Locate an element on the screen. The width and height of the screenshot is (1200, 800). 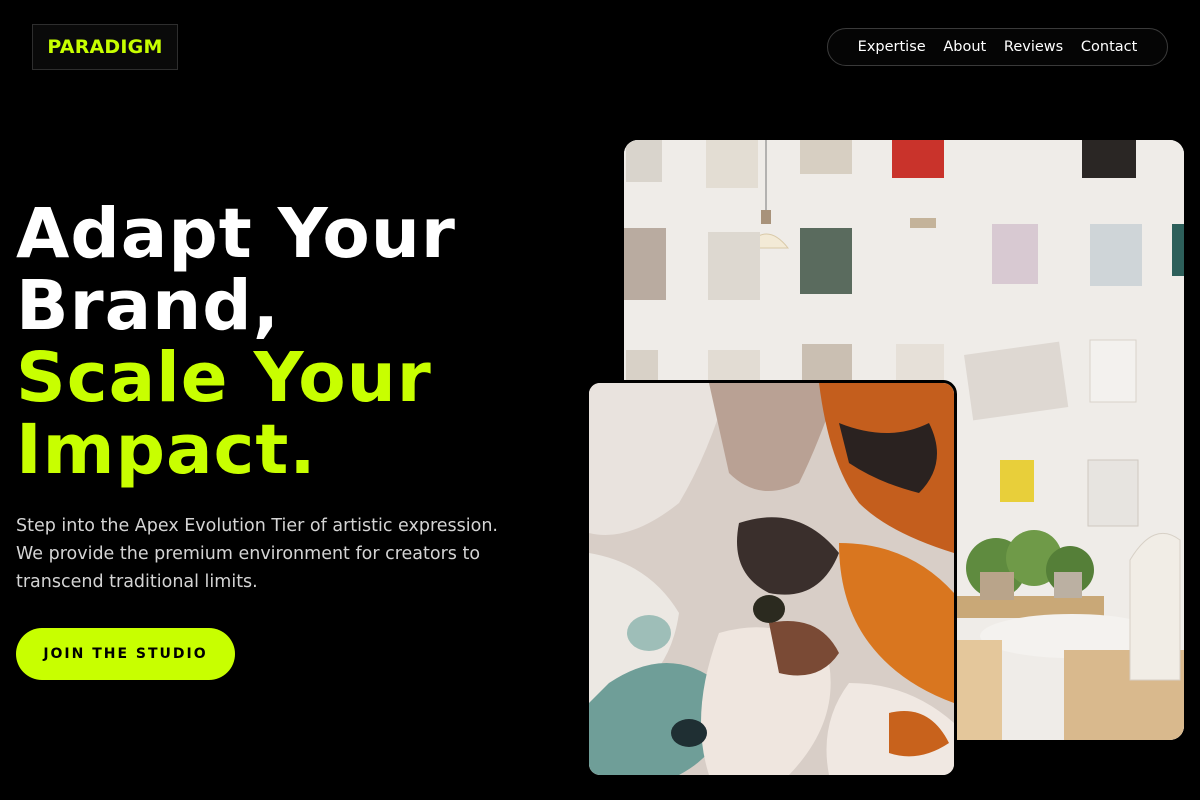
nav-link-about: About is located at coordinates (964, 47).